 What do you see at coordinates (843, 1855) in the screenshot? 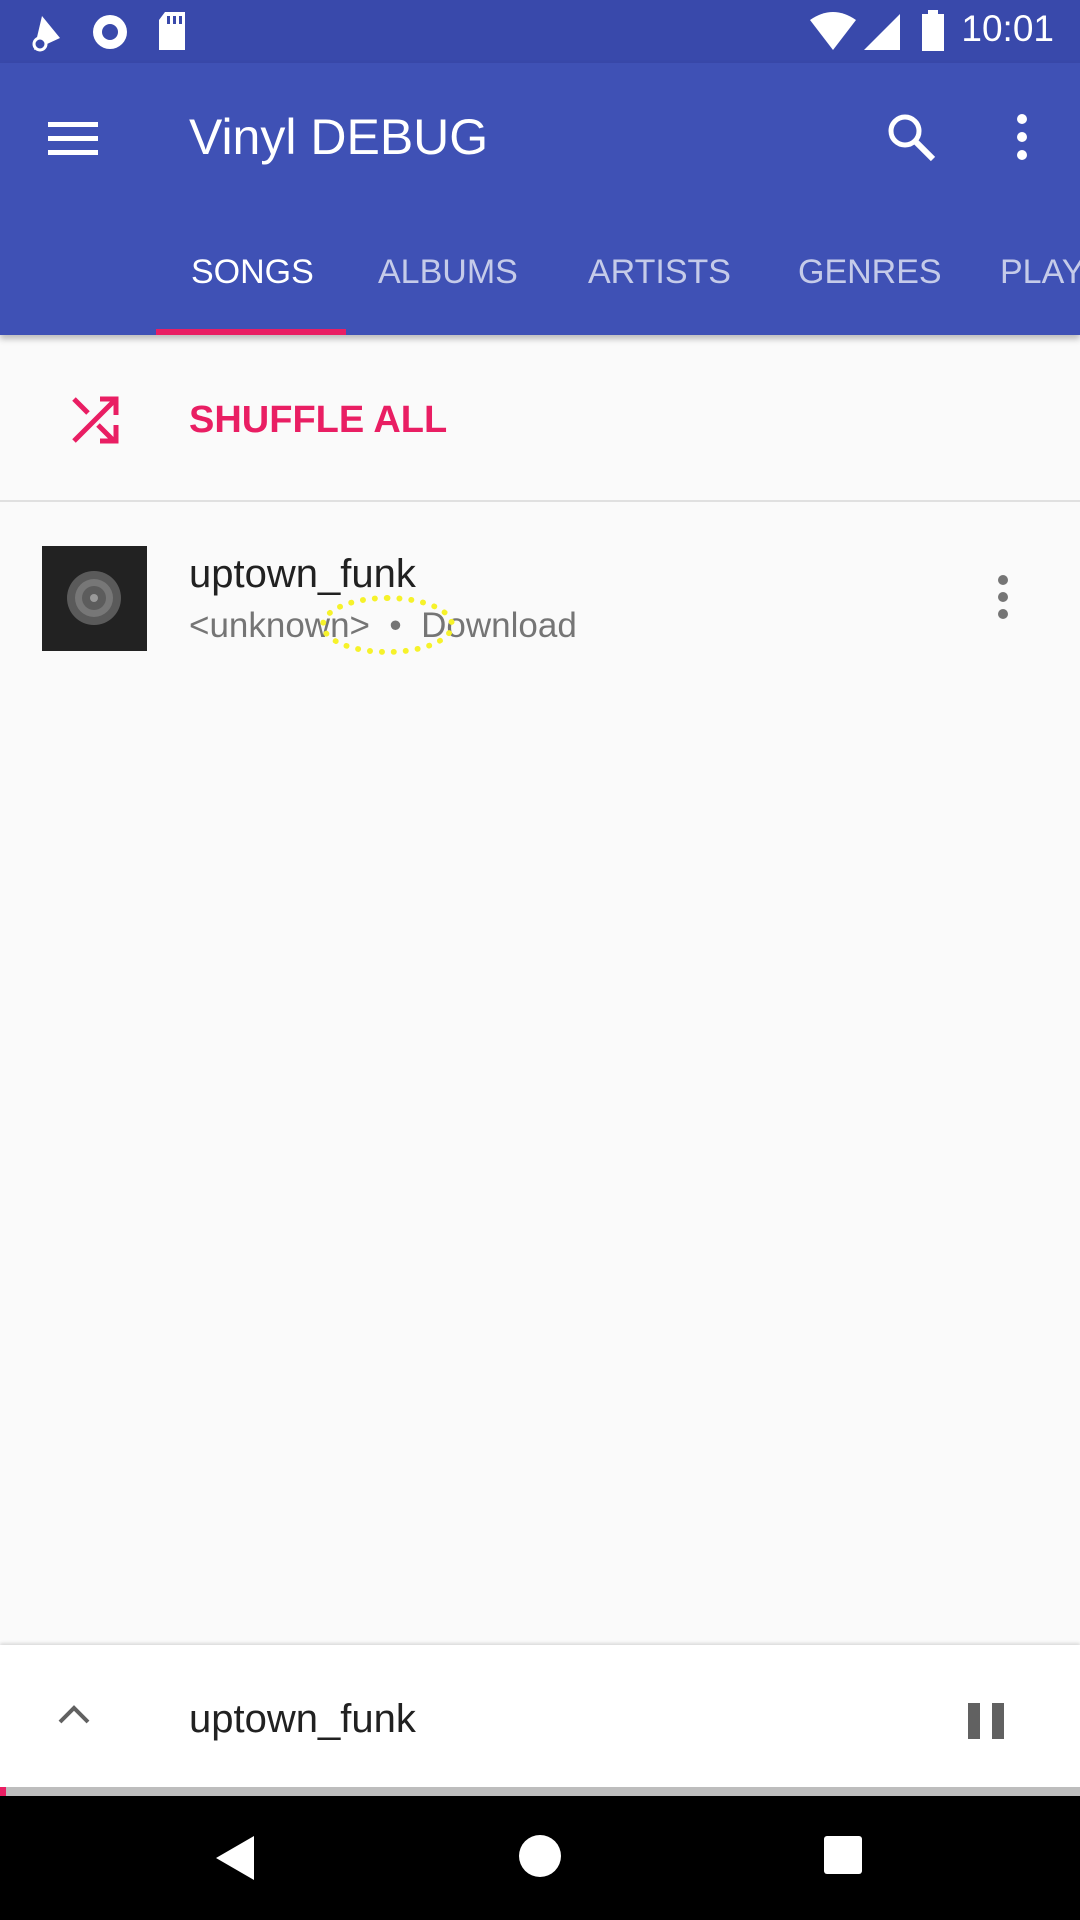
I see `recents-icon` at bounding box center [843, 1855].